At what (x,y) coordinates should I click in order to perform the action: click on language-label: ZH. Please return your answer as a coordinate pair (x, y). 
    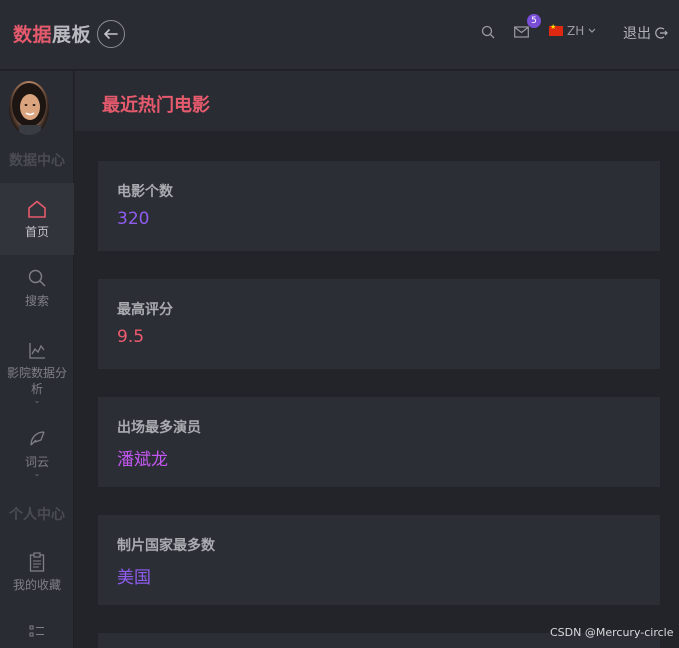
    Looking at the image, I should click on (576, 31).